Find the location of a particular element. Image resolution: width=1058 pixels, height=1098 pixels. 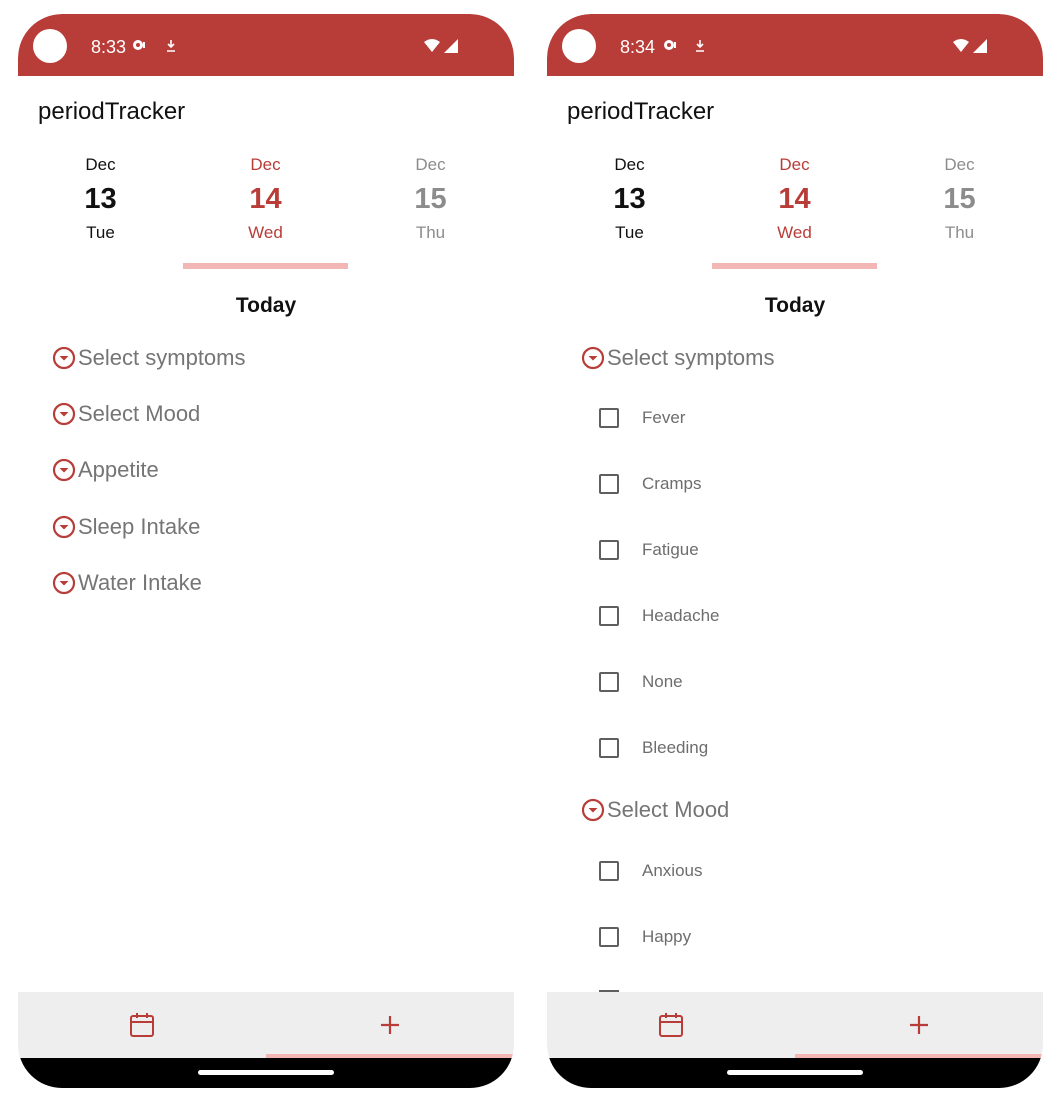

status-bar: 8:33 is located at coordinates (266, 45).